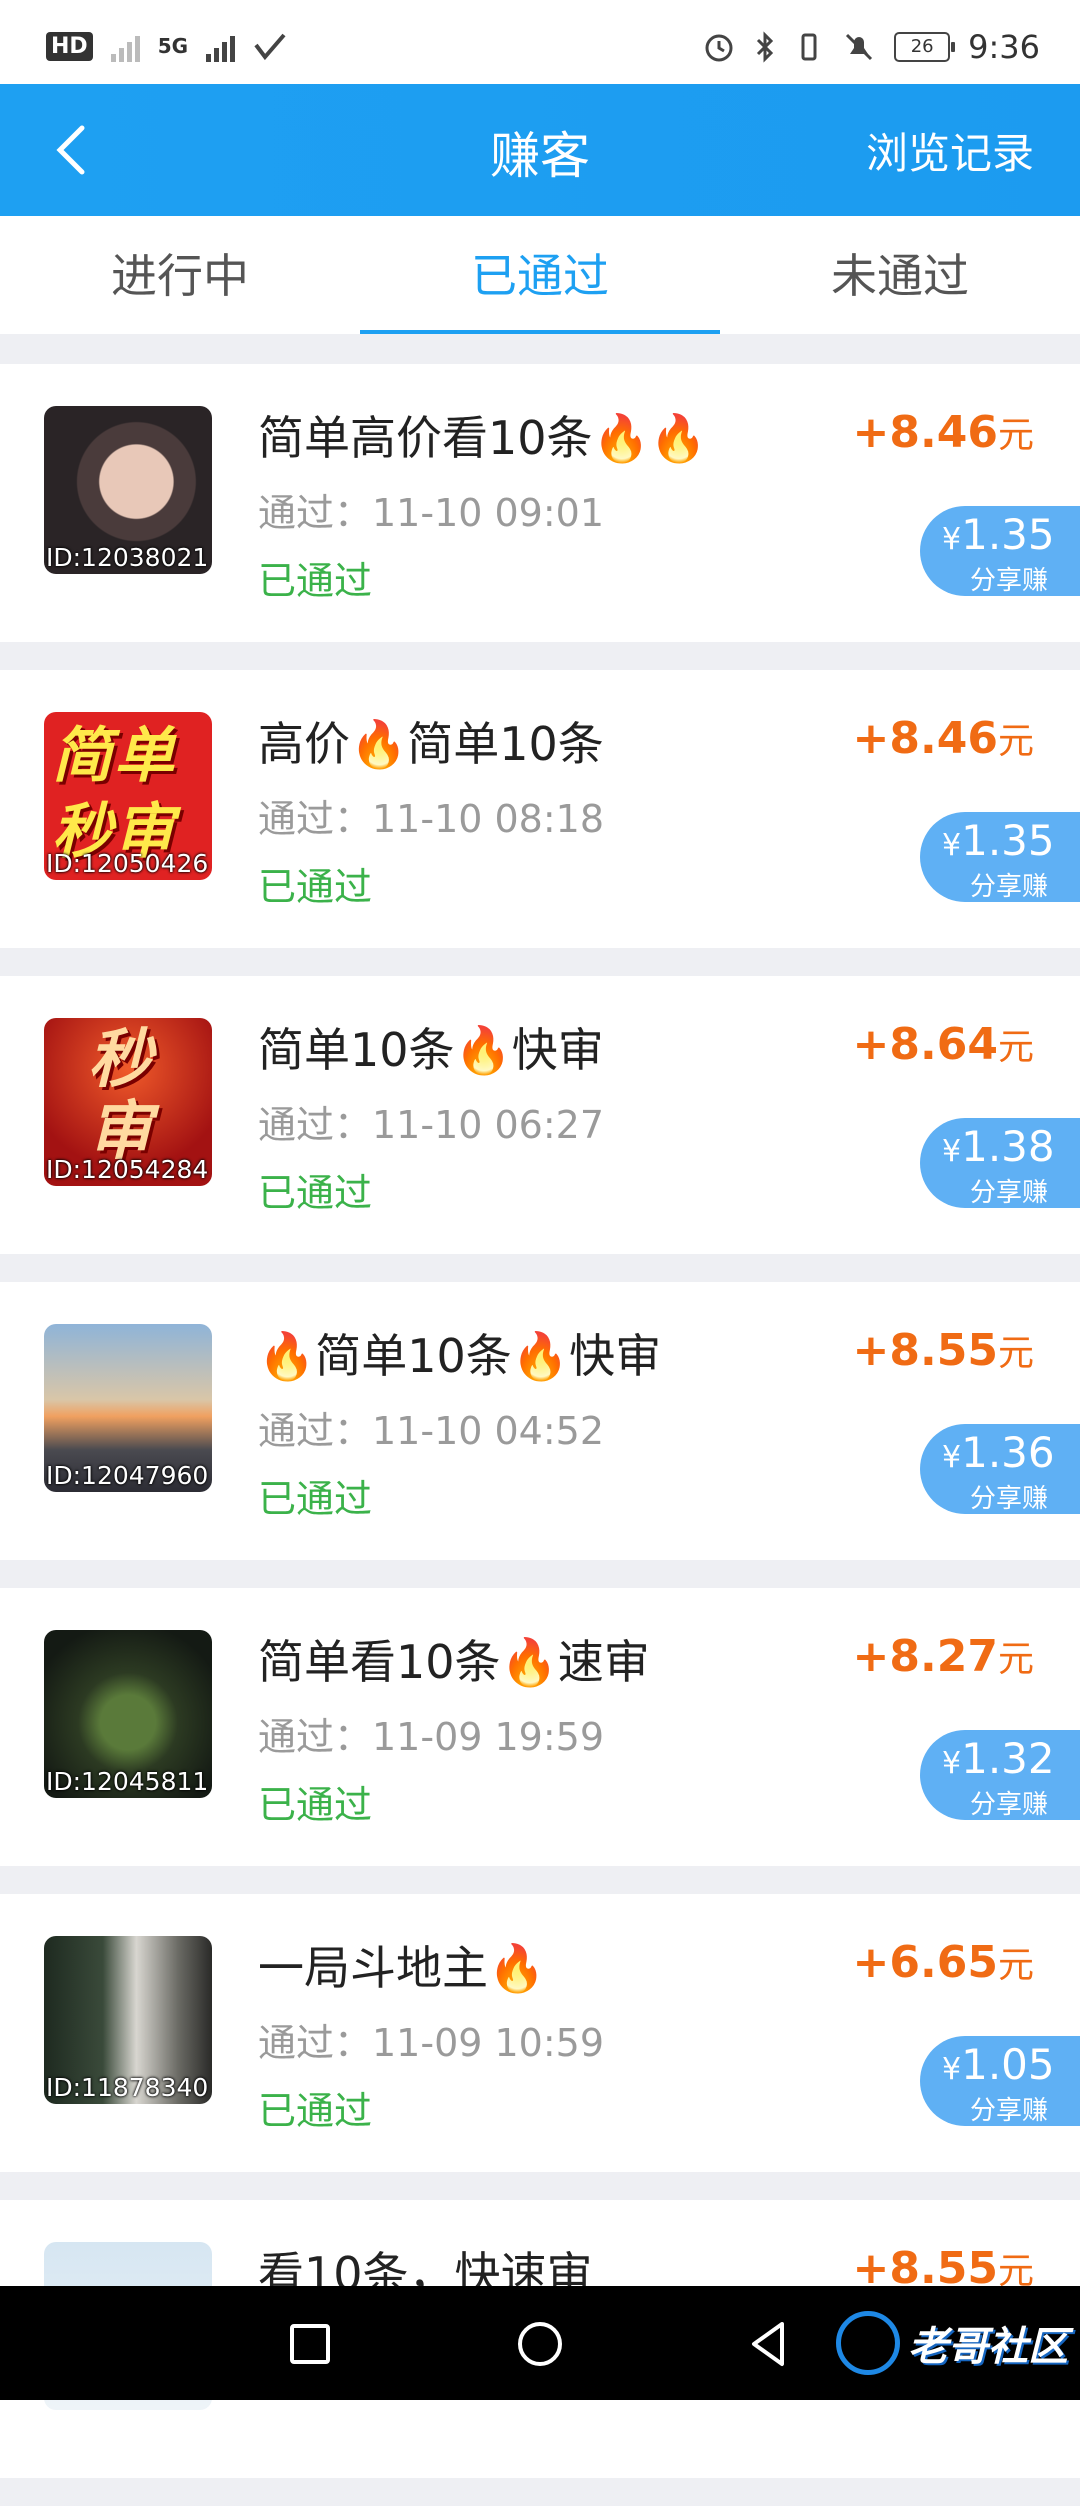  I want to click on task-thumbnail: ID:12047960, so click(128, 1408).